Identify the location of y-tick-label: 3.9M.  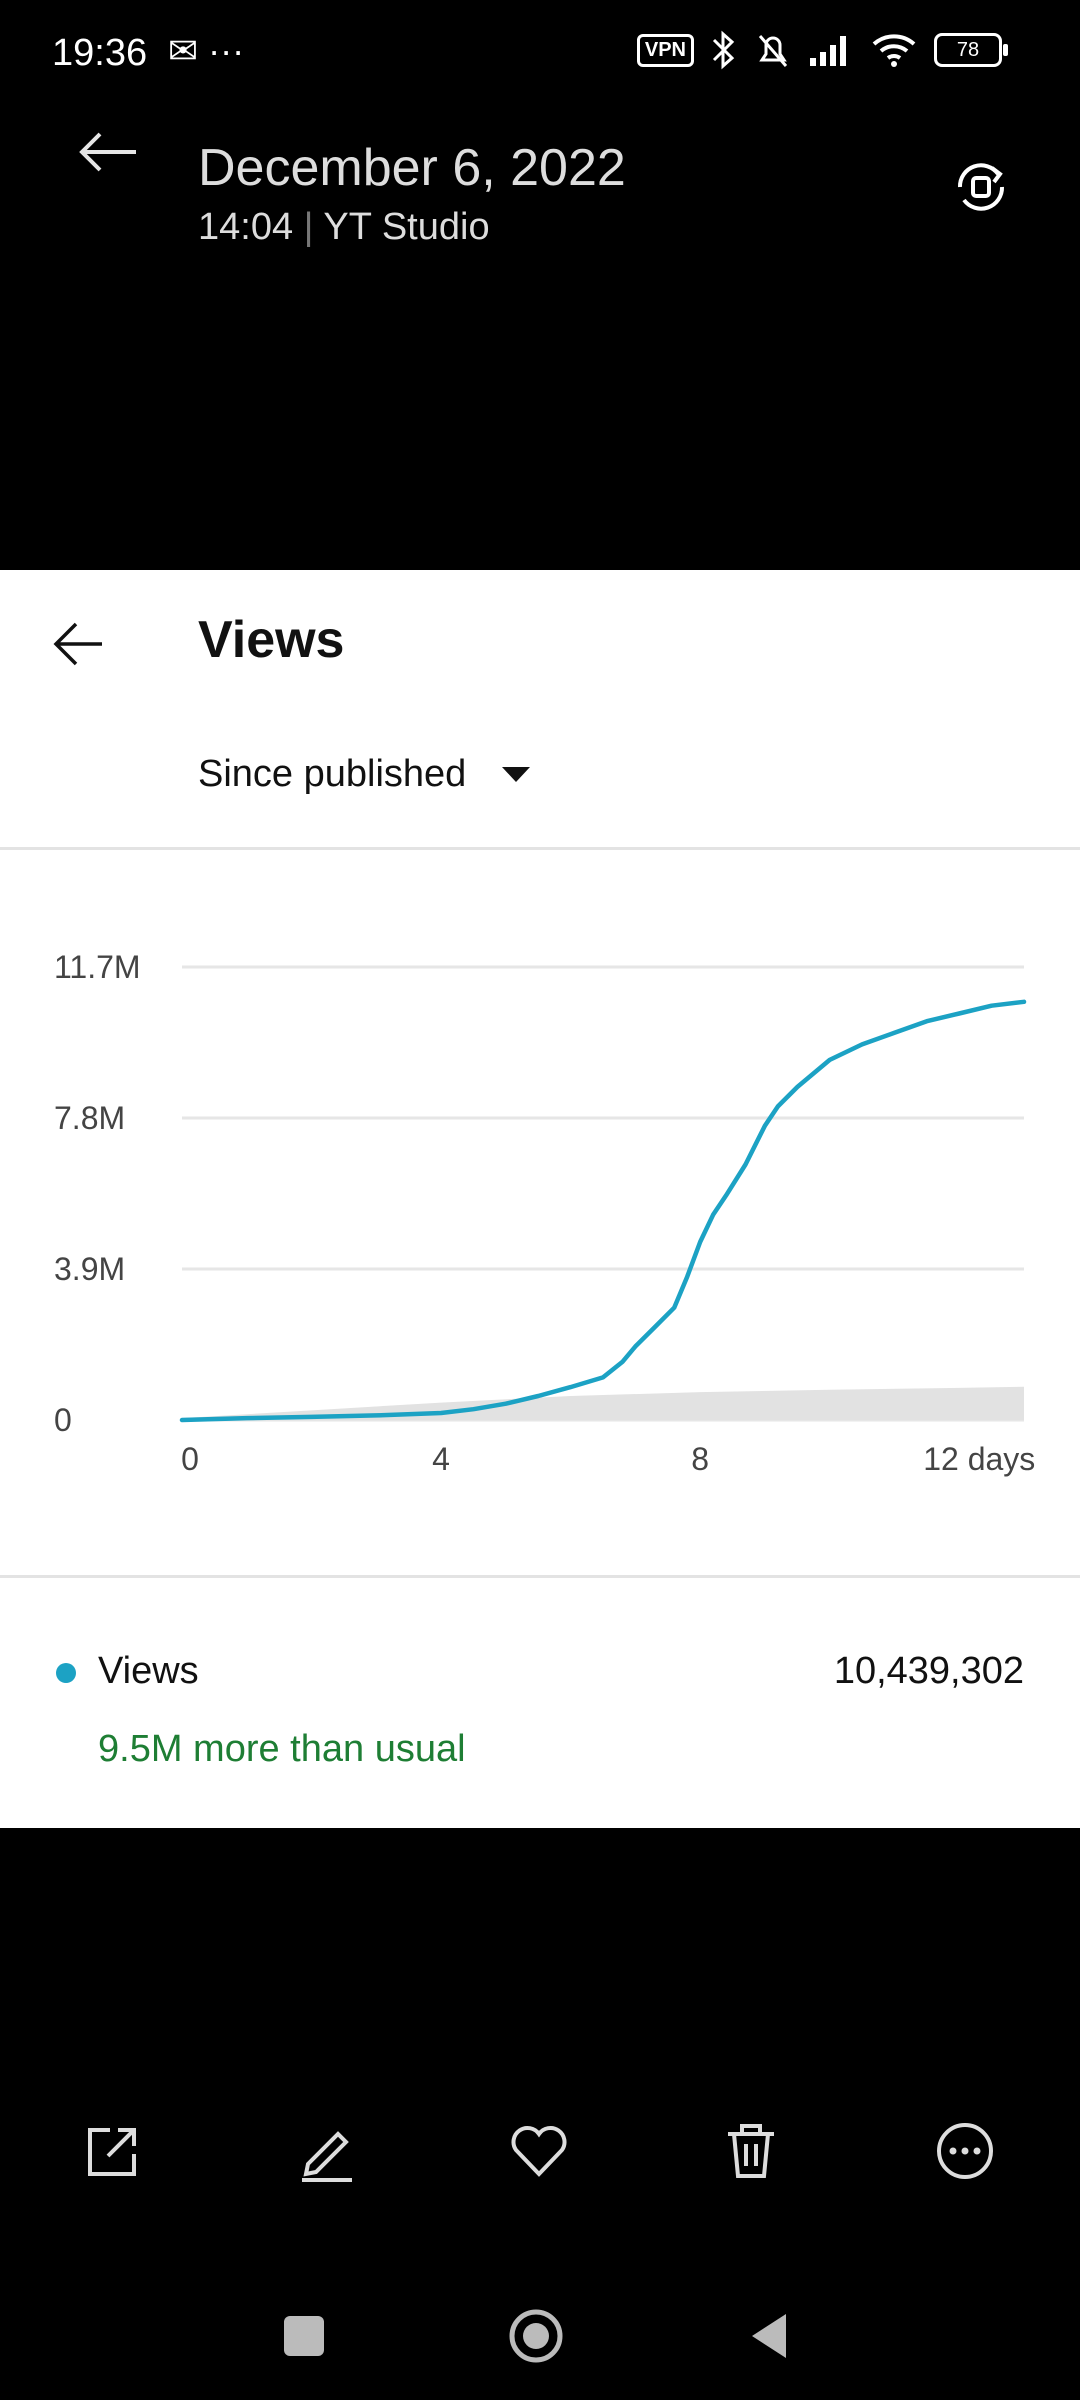
(89, 1269).